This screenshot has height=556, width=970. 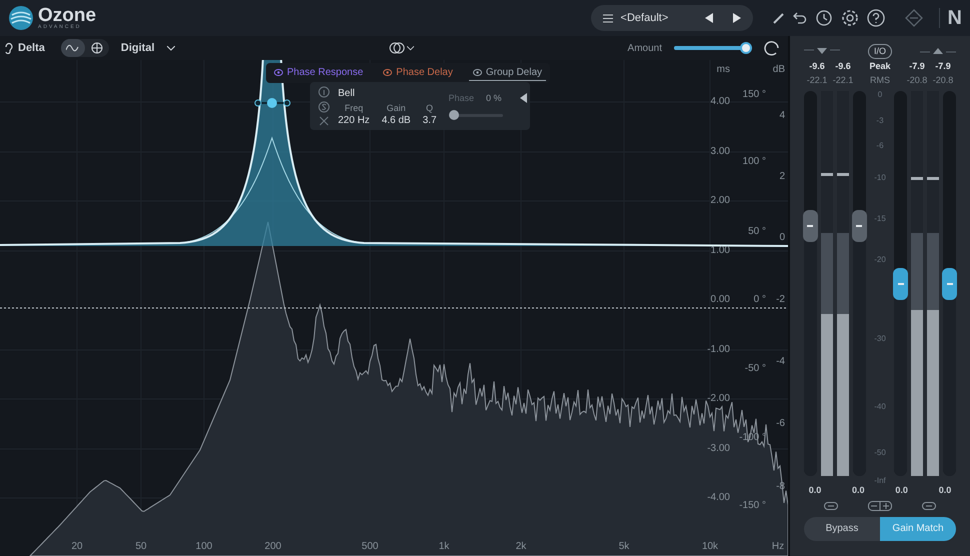 I want to click on logo-icon, so click(x=21, y=18).